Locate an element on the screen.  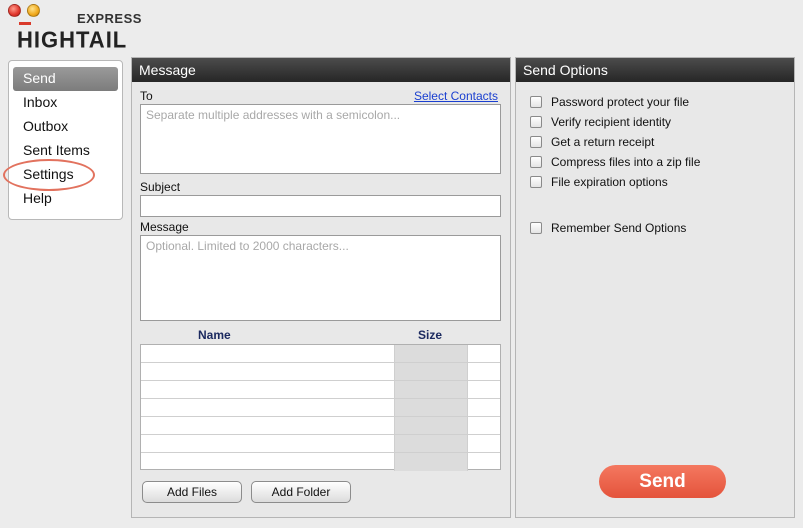
file-expiration-checkbox is located at coordinates (536, 182).